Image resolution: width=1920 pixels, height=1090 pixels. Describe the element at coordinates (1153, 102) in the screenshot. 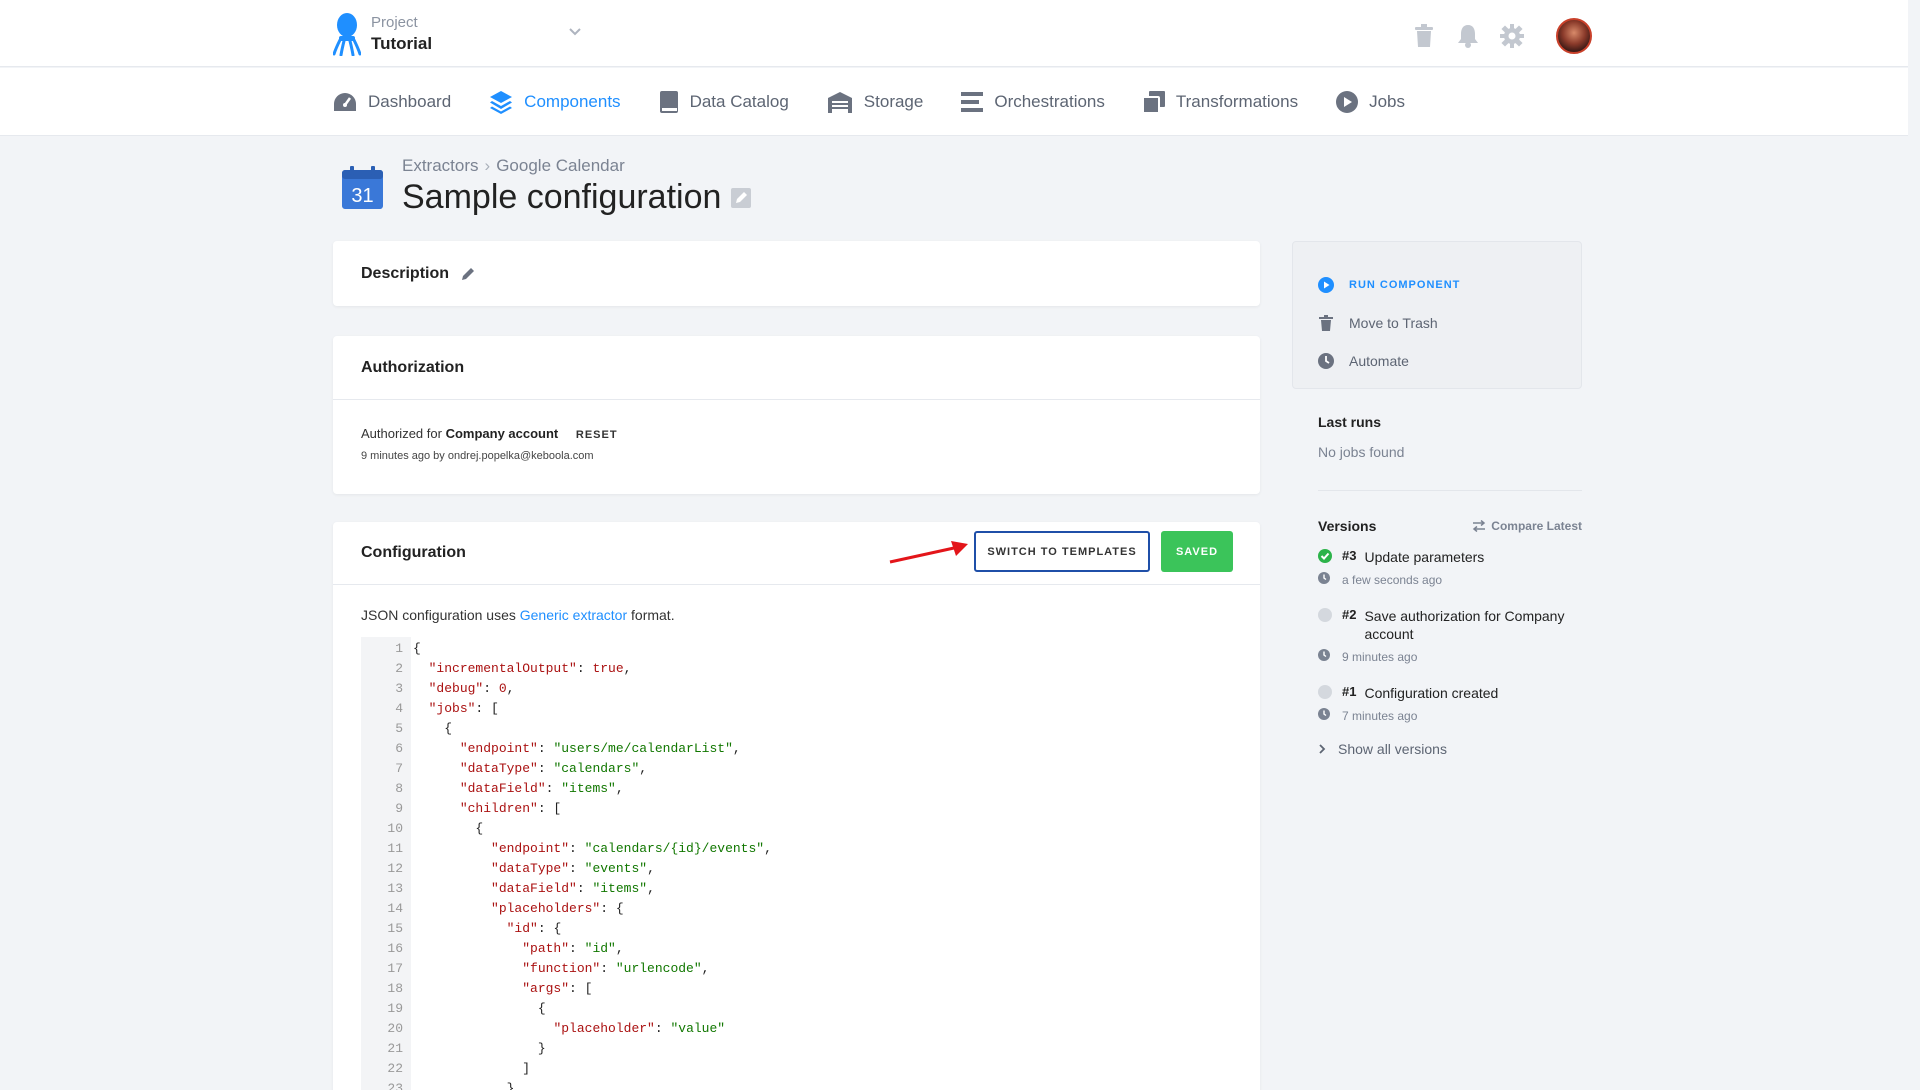

I see `copy-icon` at that location.